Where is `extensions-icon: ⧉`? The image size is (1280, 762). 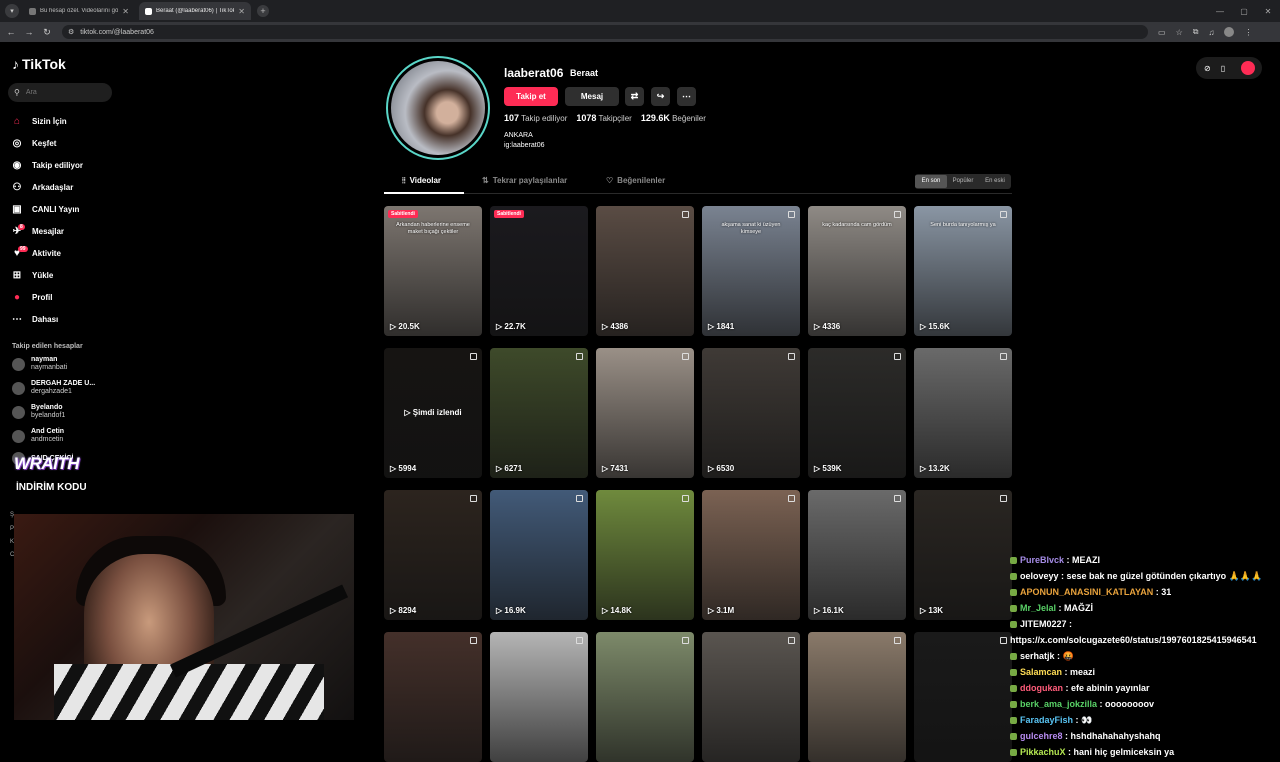
extensions-icon: ⧉ is located at coordinates (1196, 32).